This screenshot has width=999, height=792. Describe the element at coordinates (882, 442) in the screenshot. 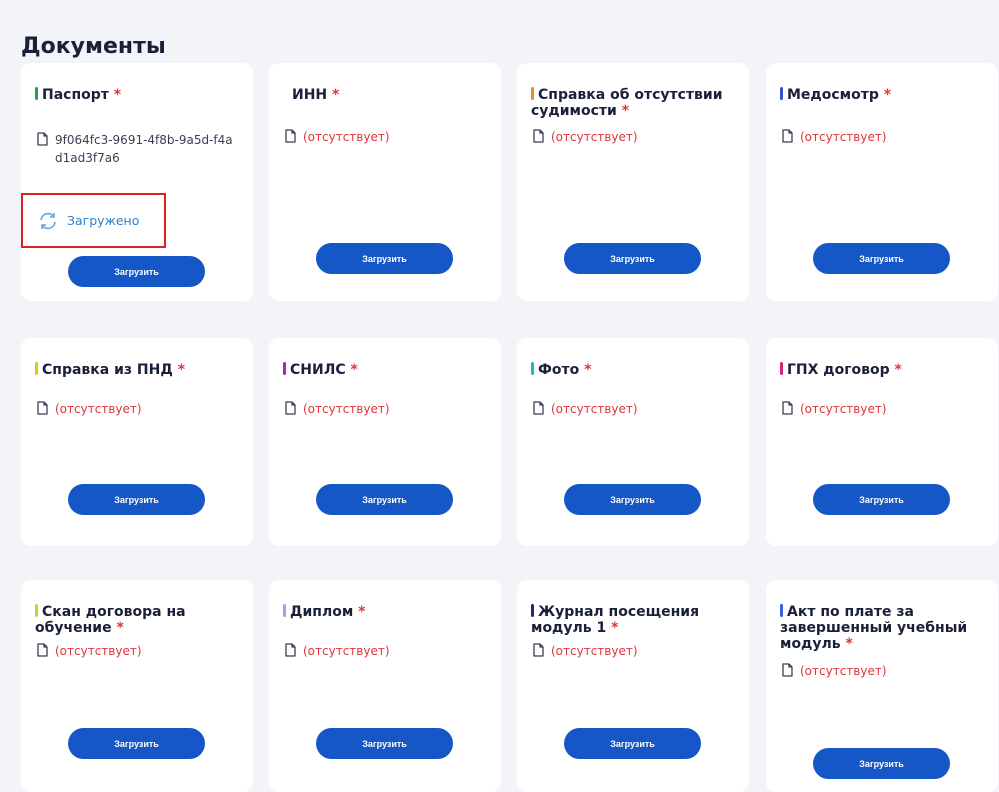

I see `document-card-gph-contract: ГПХ договор * (отсутствует) Загрузить` at that location.